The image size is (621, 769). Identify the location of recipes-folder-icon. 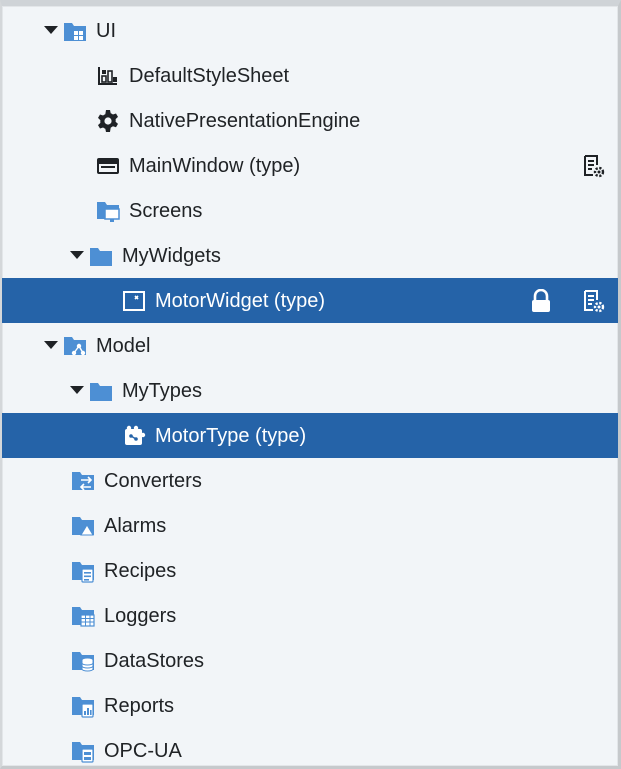
(83, 571).